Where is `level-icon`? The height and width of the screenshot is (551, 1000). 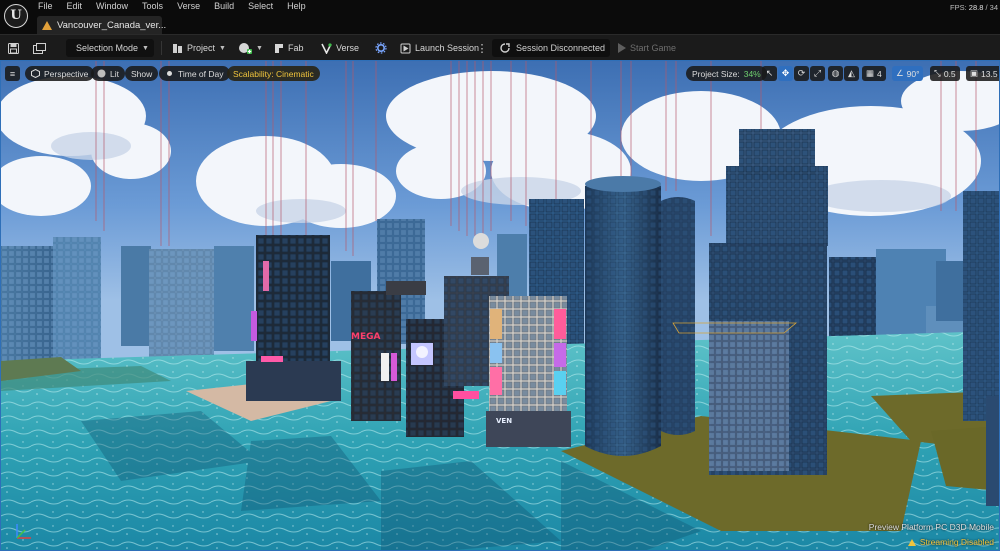
level-icon is located at coordinates (47, 25).